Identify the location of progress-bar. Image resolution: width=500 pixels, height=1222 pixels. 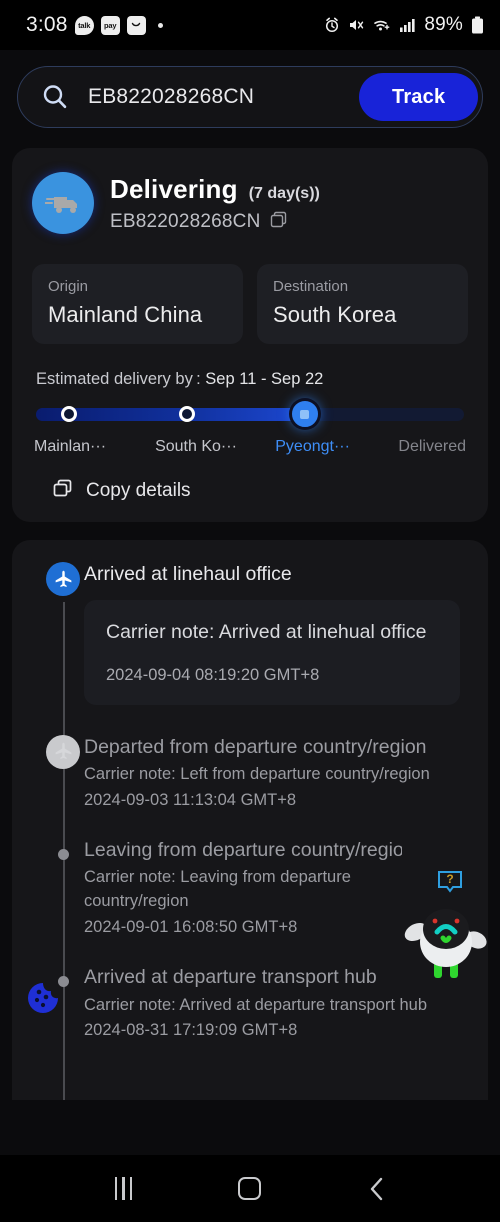
(250, 414).